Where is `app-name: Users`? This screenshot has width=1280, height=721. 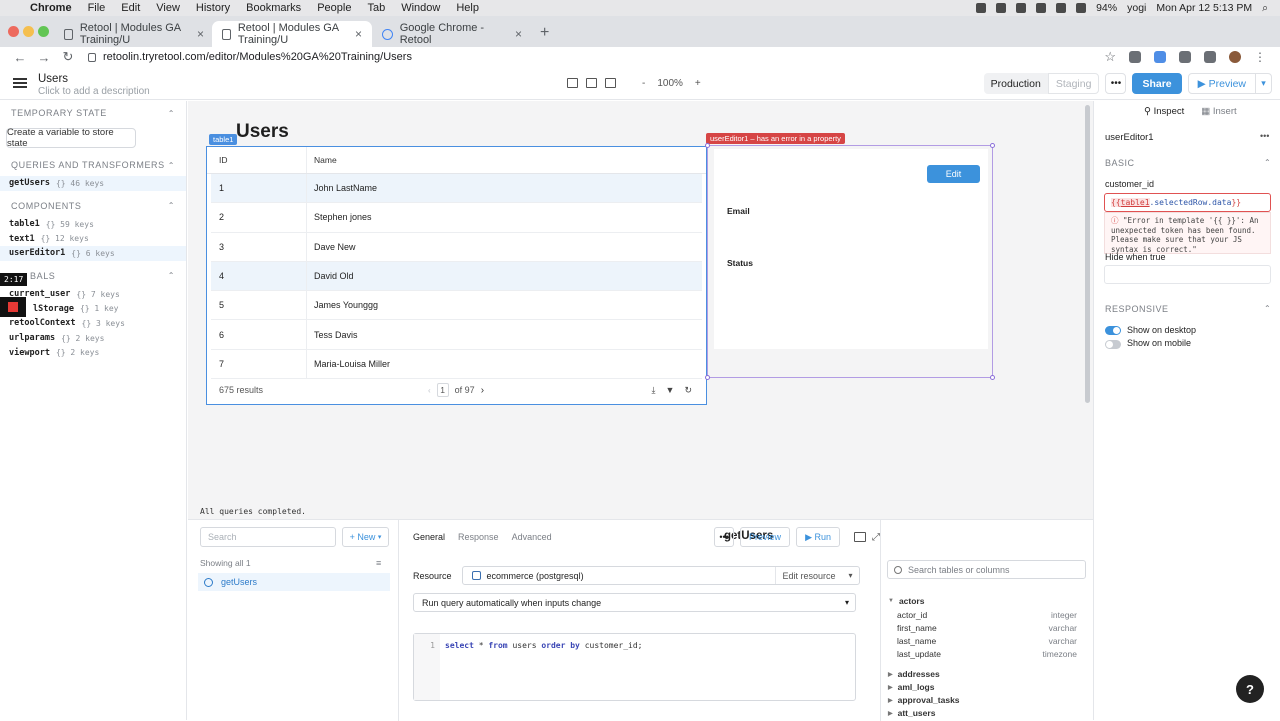 app-name: Users is located at coordinates (53, 79).